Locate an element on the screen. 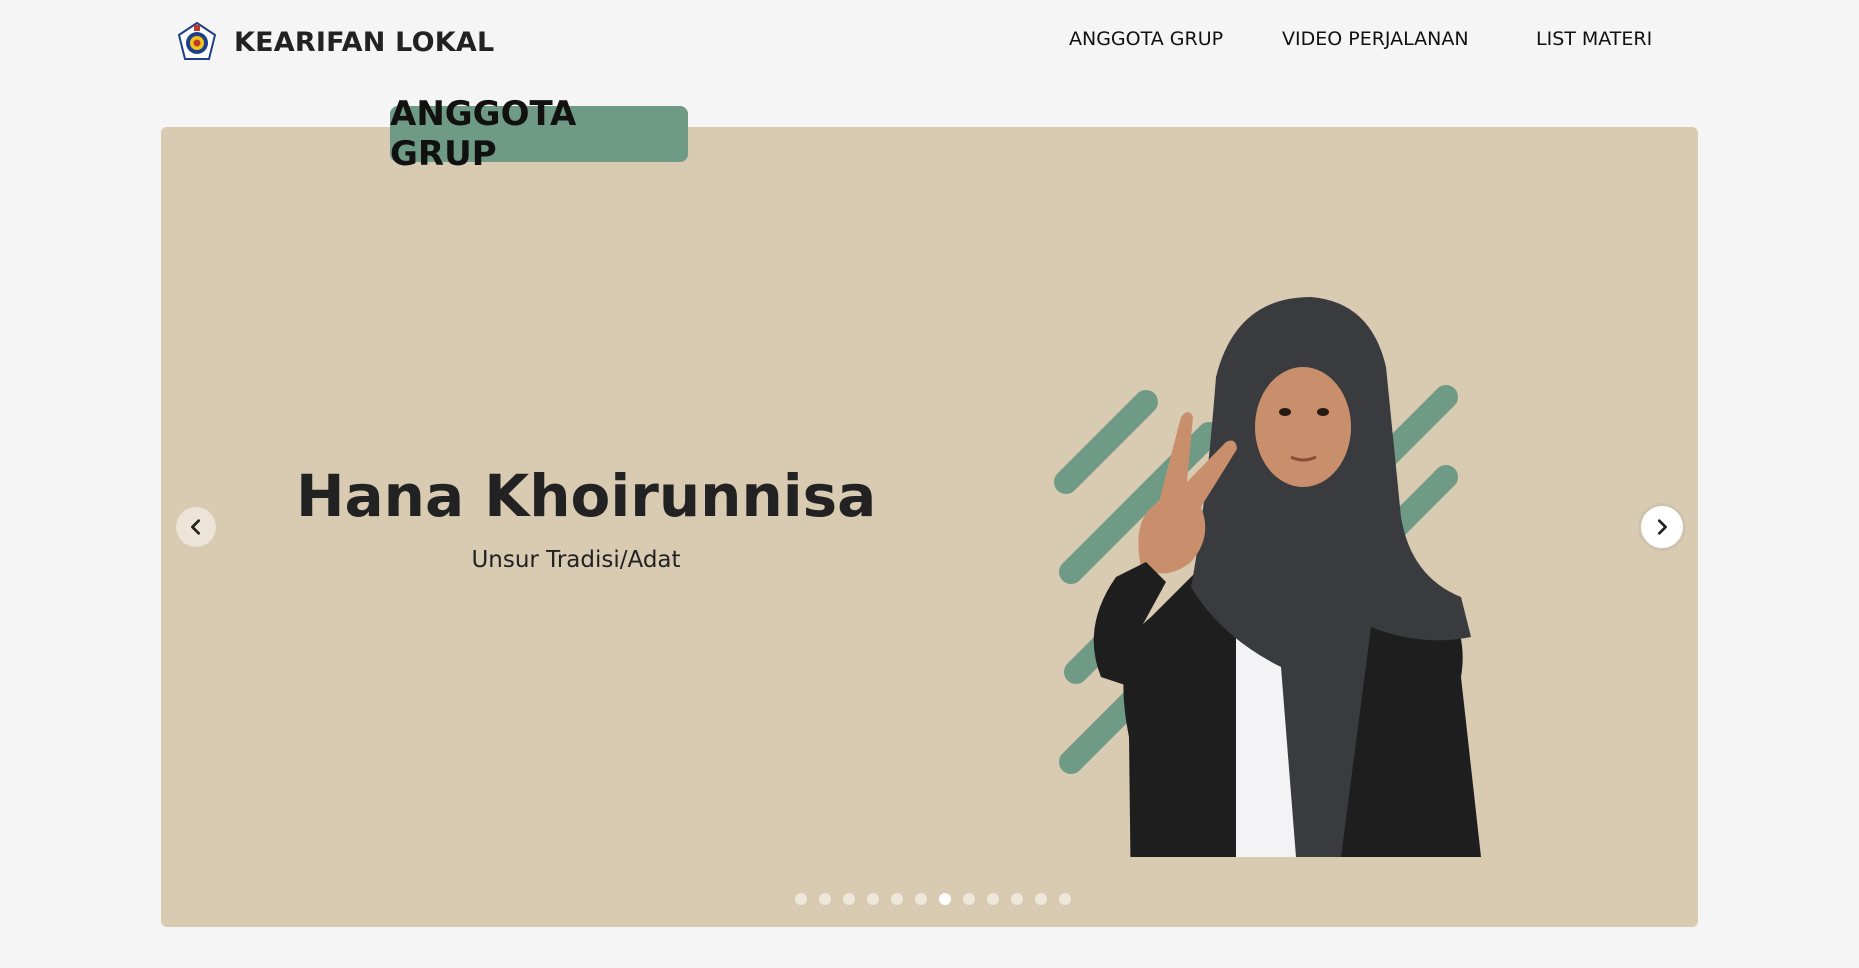 This screenshot has width=1859, height=968. brand-link: KEARIFAN LOKAL is located at coordinates (335, 42).